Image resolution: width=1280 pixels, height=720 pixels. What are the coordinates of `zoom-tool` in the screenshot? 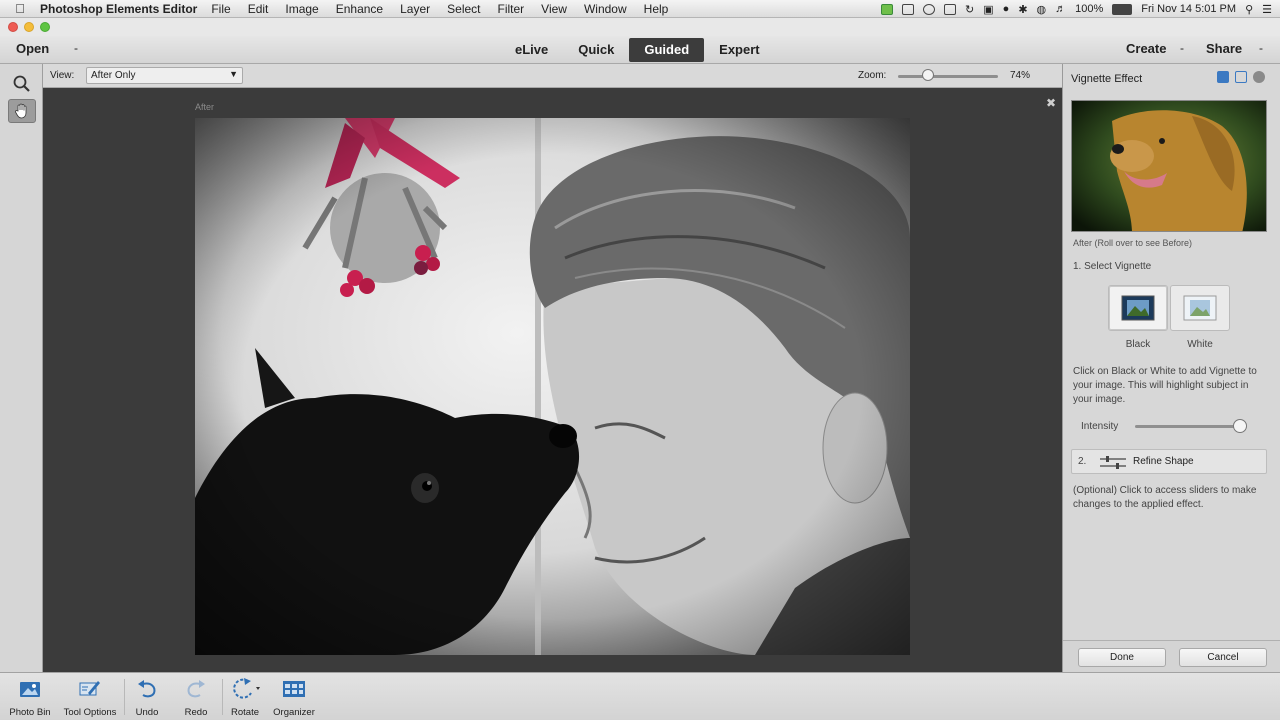 It's located at (22, 84).